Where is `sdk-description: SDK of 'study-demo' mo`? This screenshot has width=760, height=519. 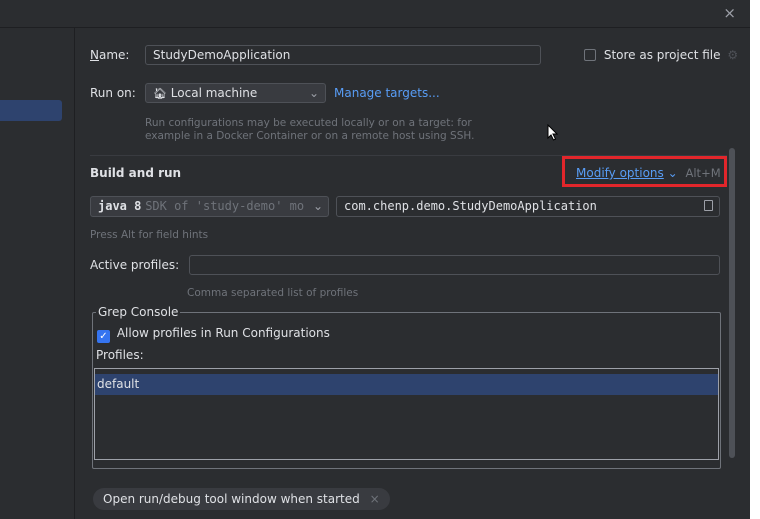
sdk-description: SDK of 'study-demo' mo is located at coordinates (225, 206).